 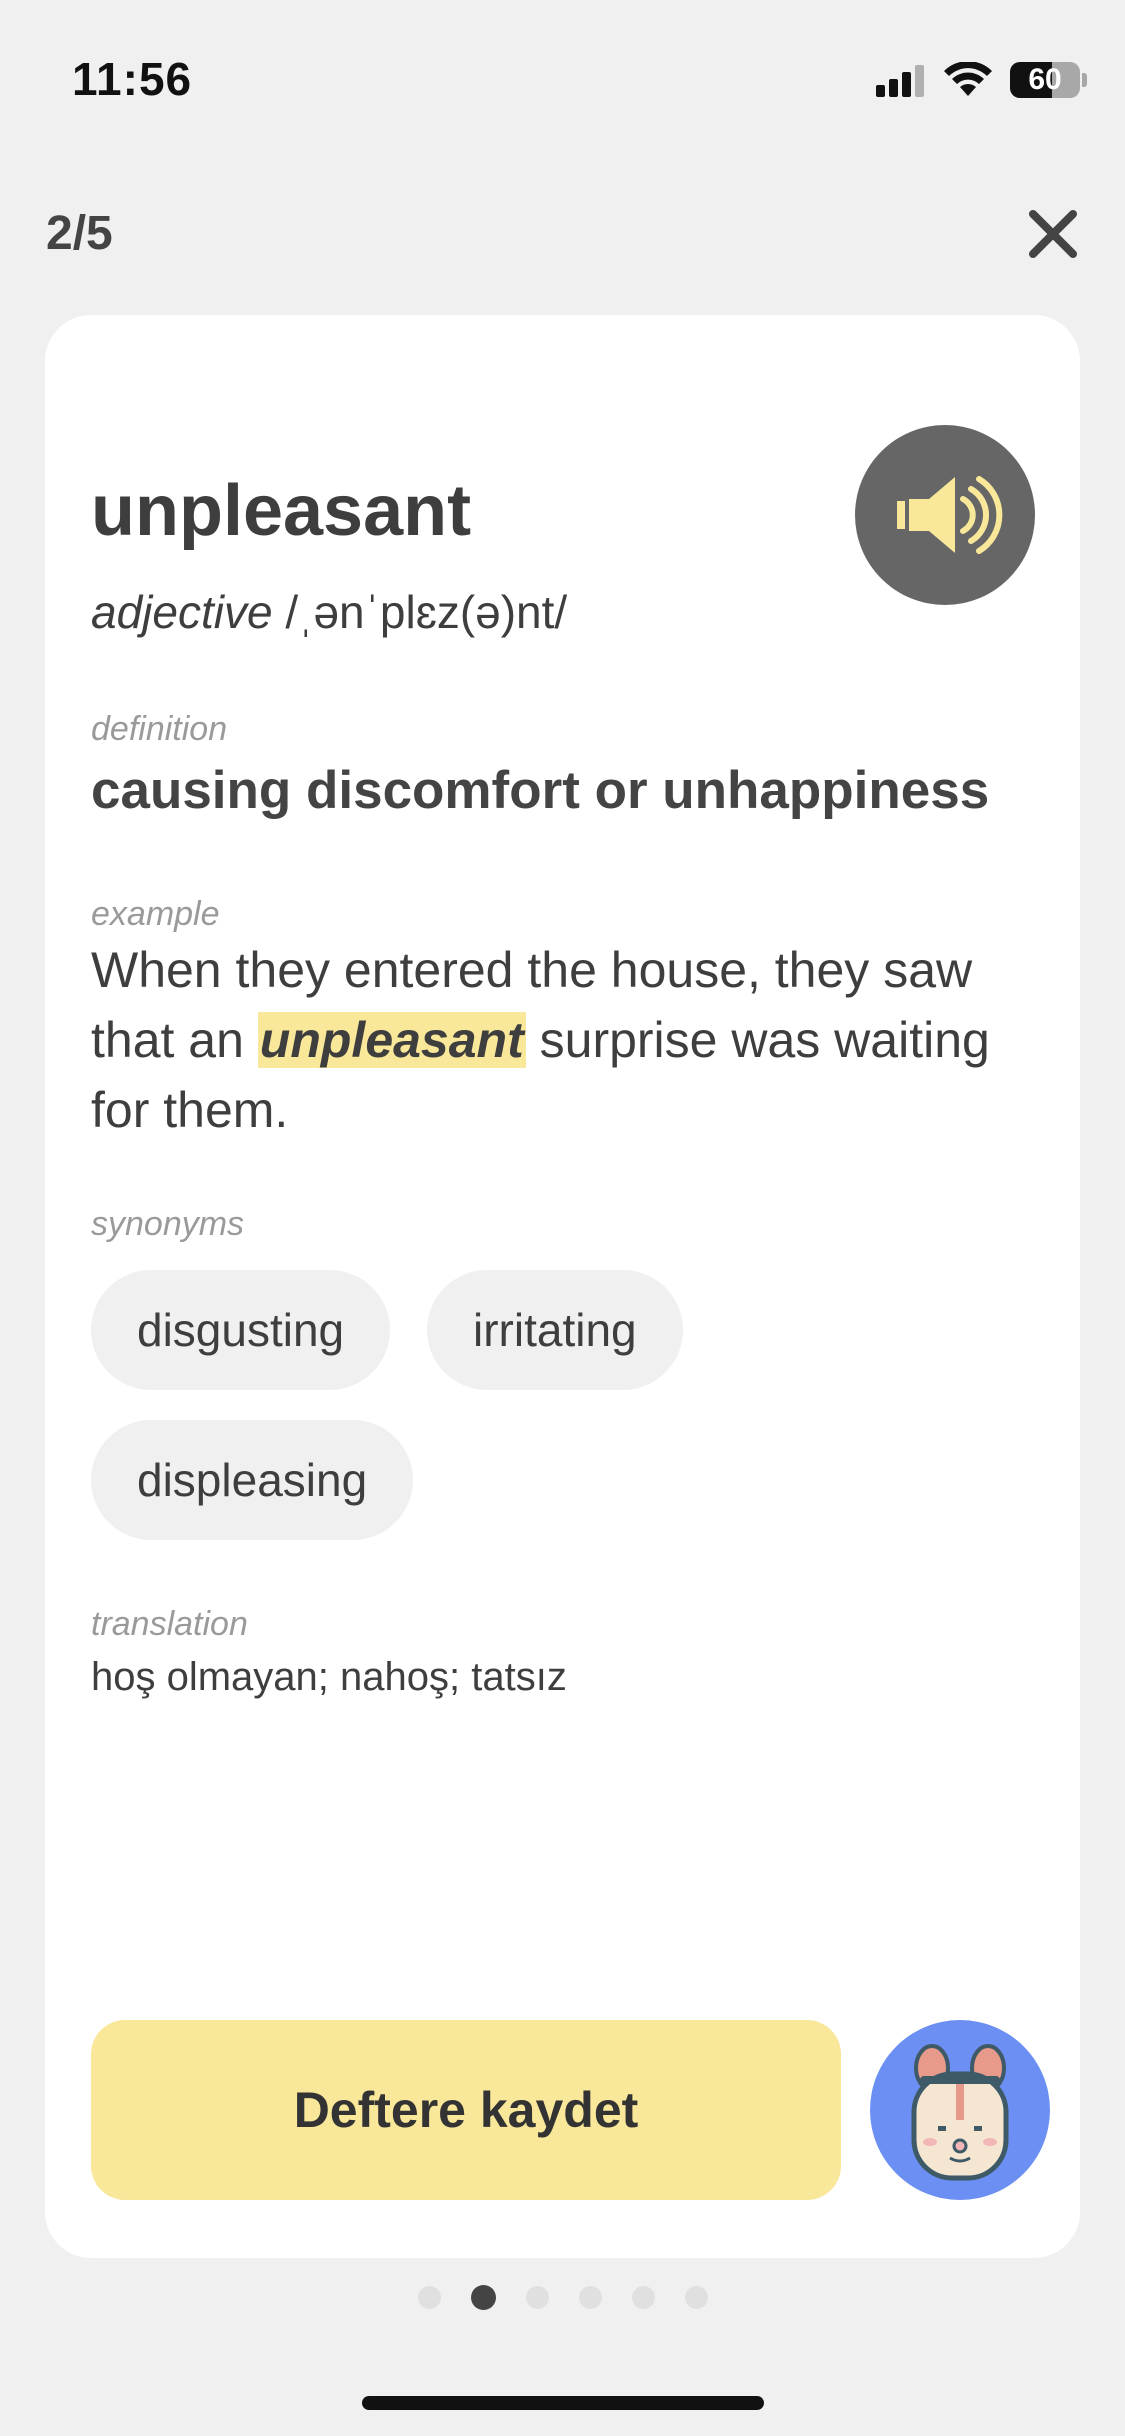 What do you see at coordinates (555, 1330) in the screenshot?
I see `synonym-chip: irritating` at bounding box center [555, 1330].